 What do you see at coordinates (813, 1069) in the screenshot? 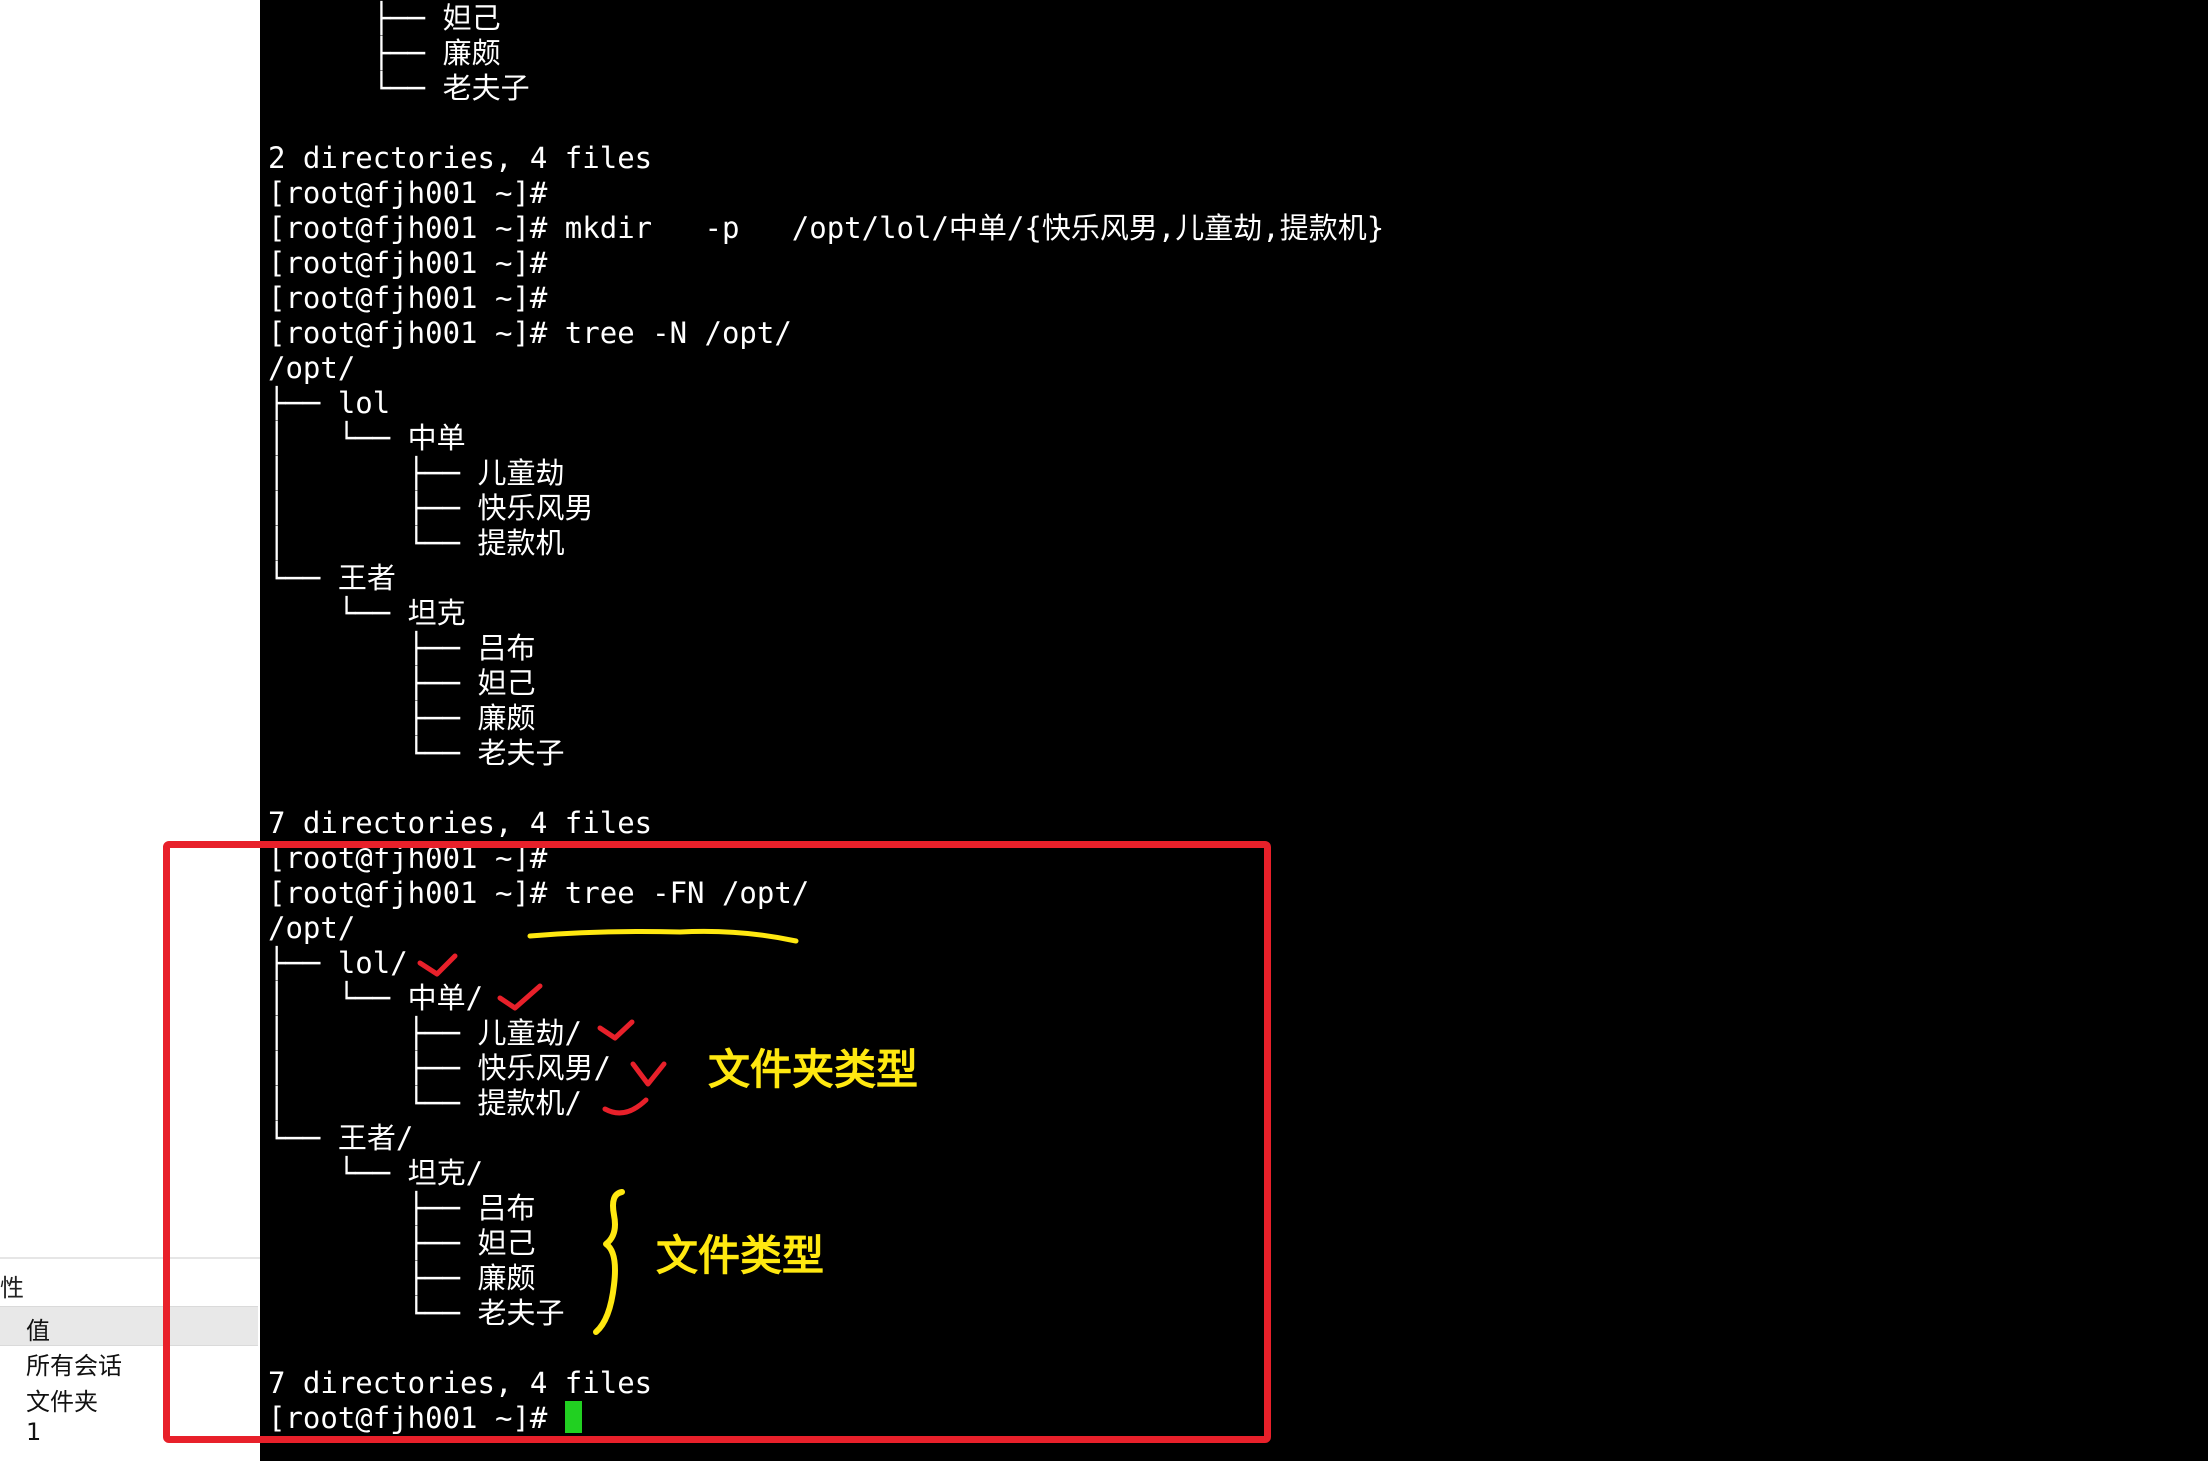
I see `folder-type-annotation: 文件夹类型` at bounding box center [813, 1069].